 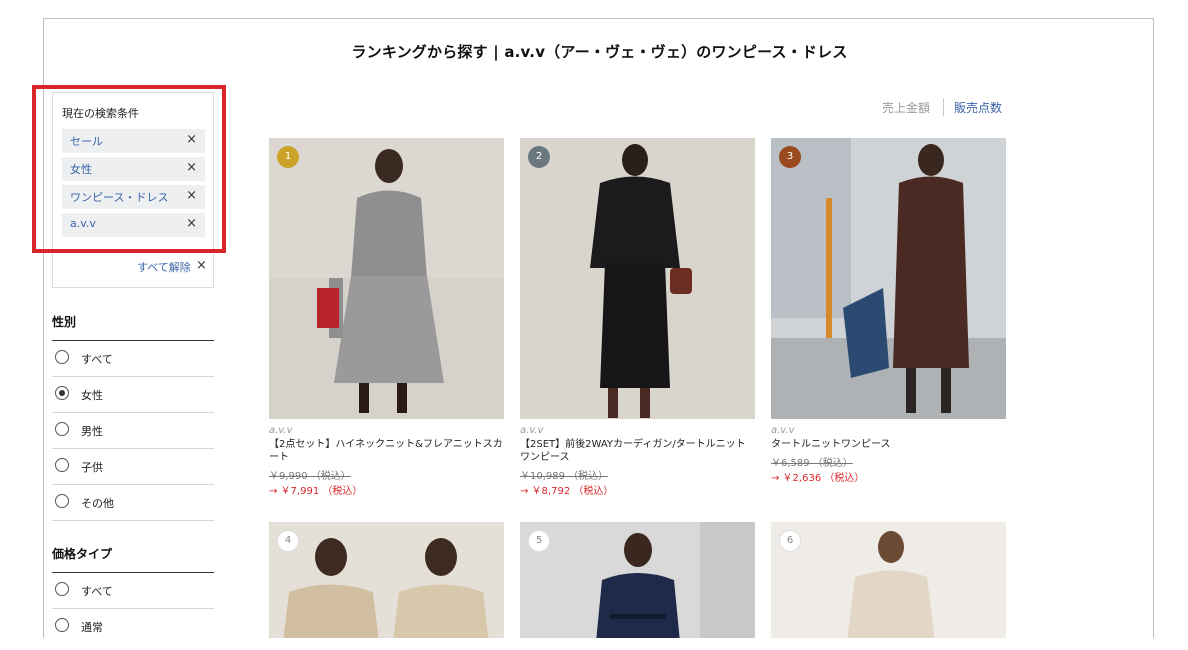 I want to click on chip-label: セール, so click(x=86, y=141).